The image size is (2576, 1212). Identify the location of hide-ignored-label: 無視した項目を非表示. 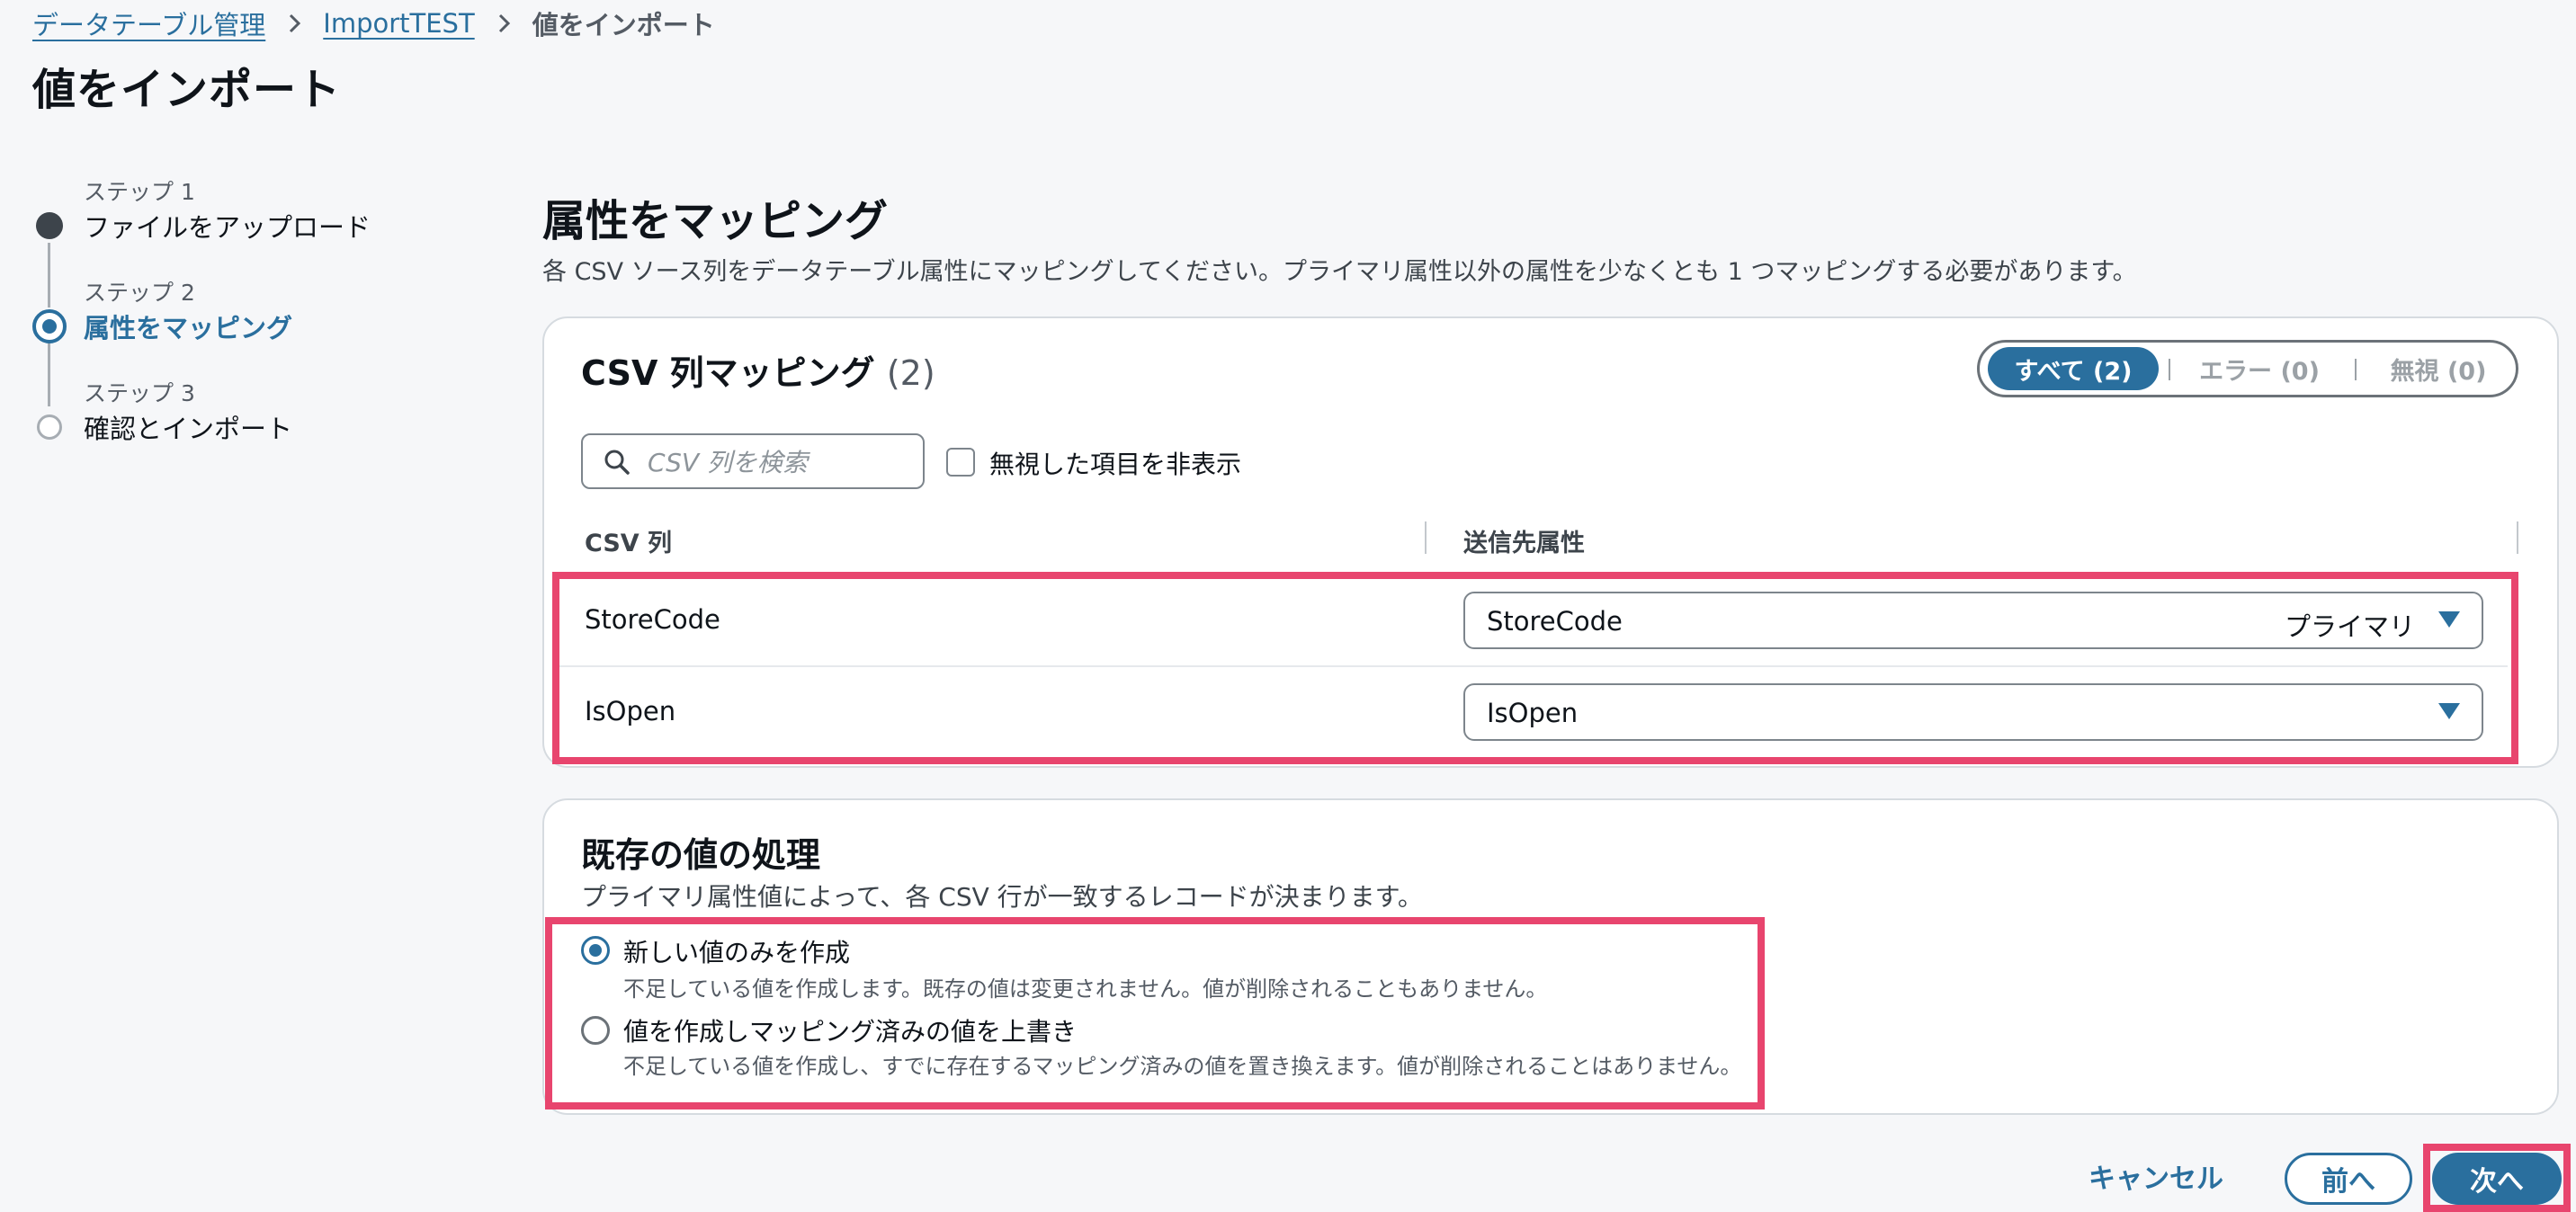
(1115, 463).